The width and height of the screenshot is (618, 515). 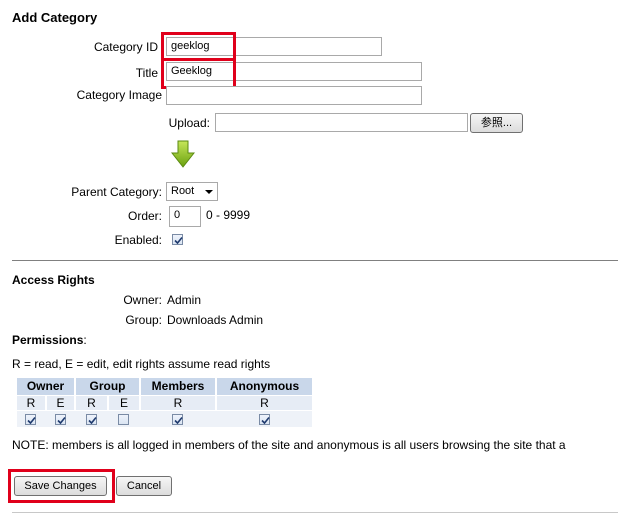 I want to click on permissions-header-members: Members, so click(x=178, y=386).